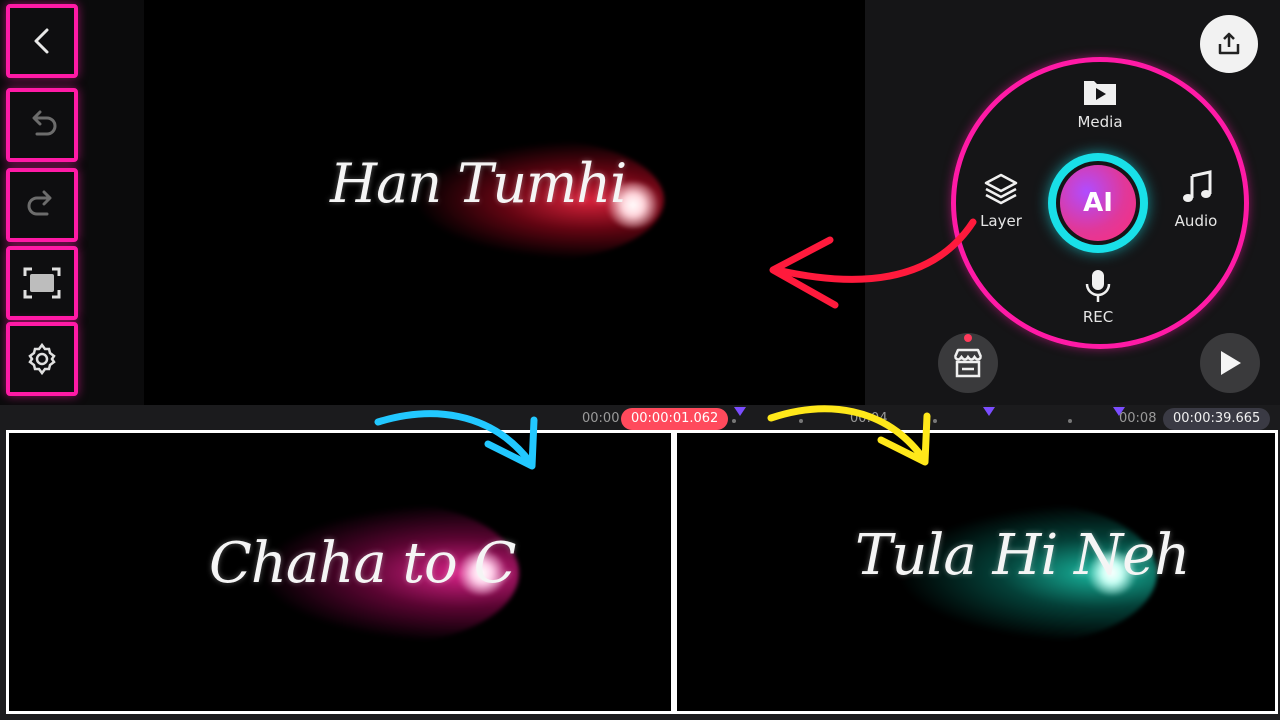  What do you see at coordinates (968, 338) in the screenshot?
I see `notification-dot` at bounding box center [968, 338].